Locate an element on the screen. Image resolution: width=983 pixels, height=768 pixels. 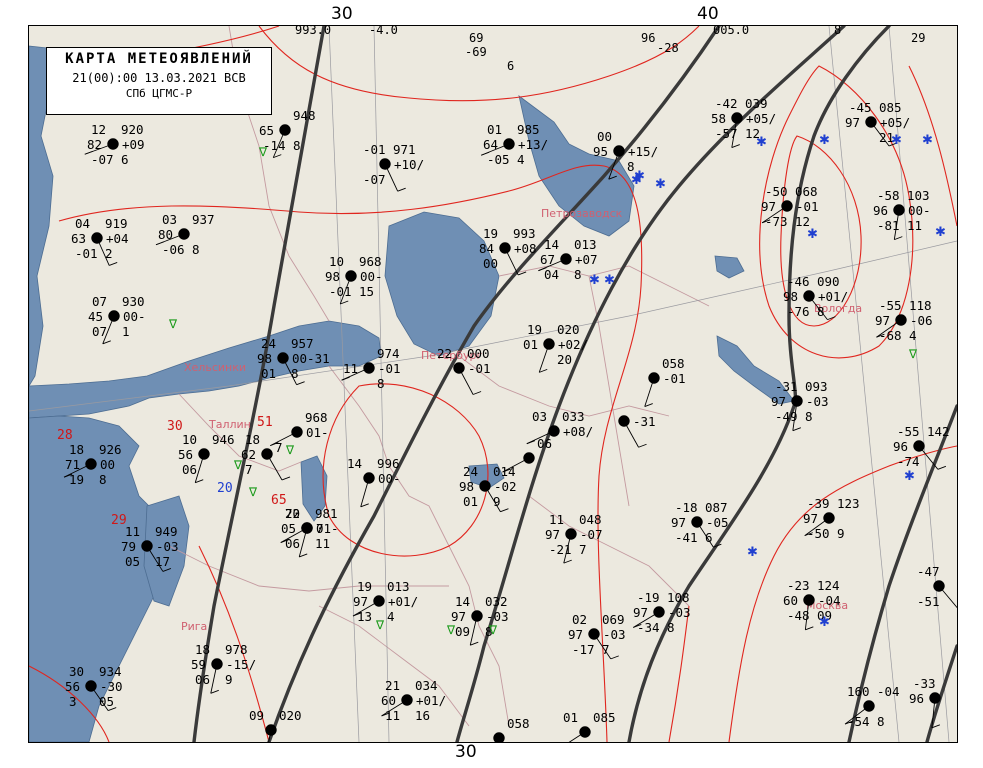
station-value-mr: 7 is located at coordinates (320, 528).